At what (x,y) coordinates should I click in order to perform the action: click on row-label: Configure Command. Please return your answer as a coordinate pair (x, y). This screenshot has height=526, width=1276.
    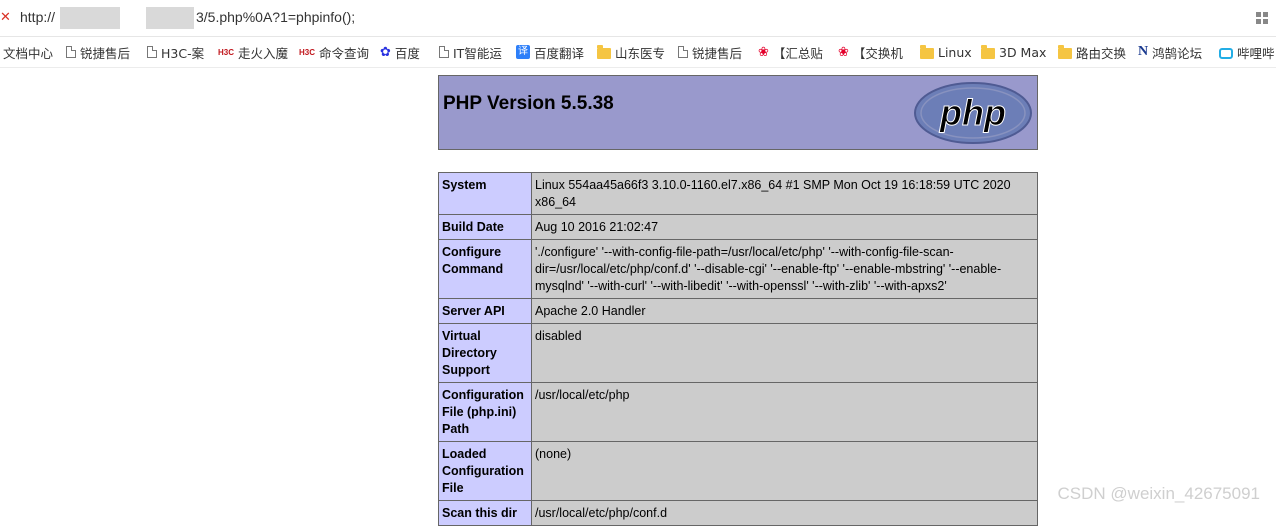
    Looking at the image, I should click on (485, 269).